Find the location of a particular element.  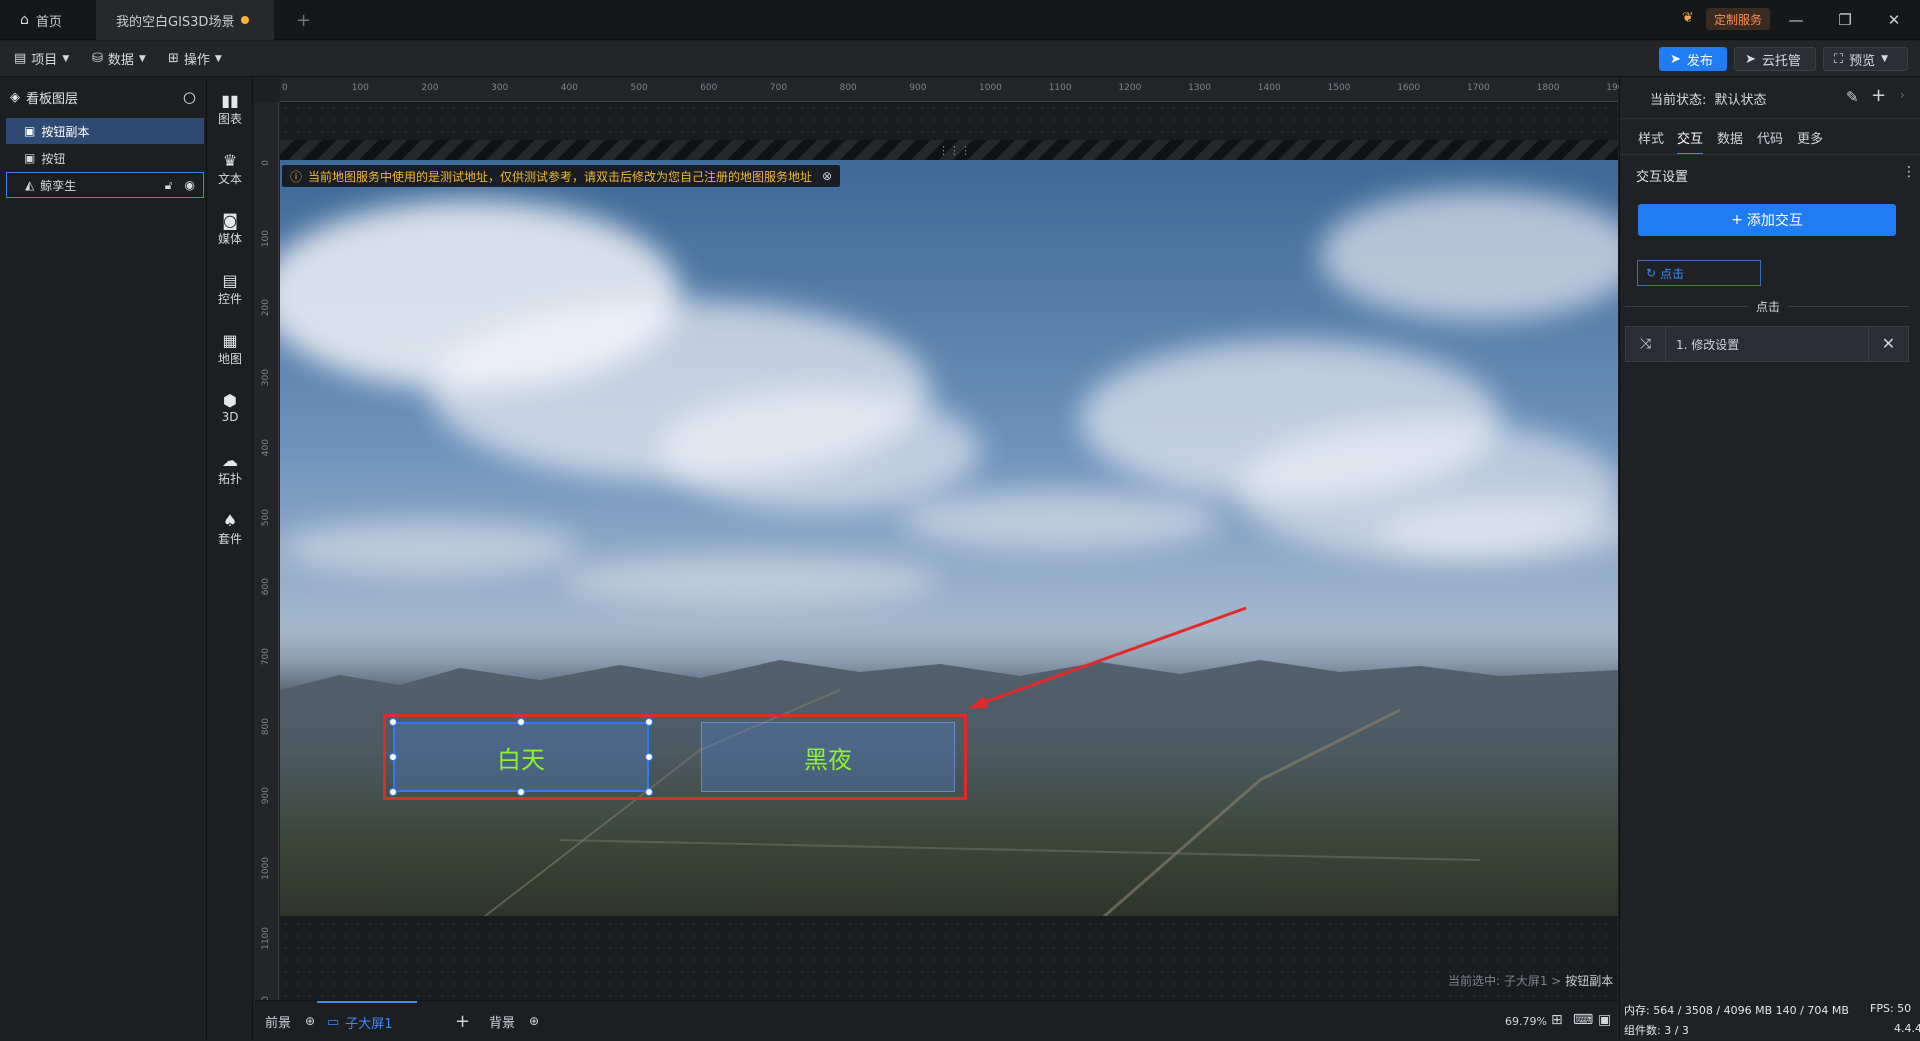

chevron-right-icon: › is located at coordinates (1902, 95).